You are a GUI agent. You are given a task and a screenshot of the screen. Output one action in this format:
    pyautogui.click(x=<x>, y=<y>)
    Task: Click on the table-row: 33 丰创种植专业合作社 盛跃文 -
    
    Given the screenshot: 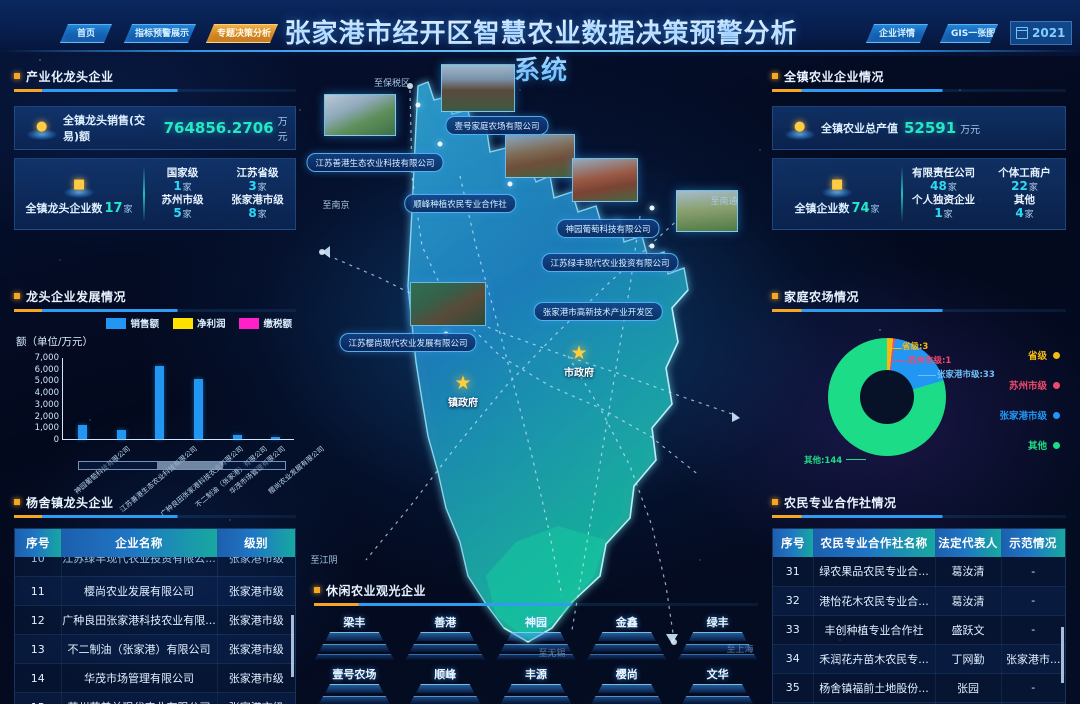 What is the action you would take?
    pyautogui.click(x=919, y=630)
    